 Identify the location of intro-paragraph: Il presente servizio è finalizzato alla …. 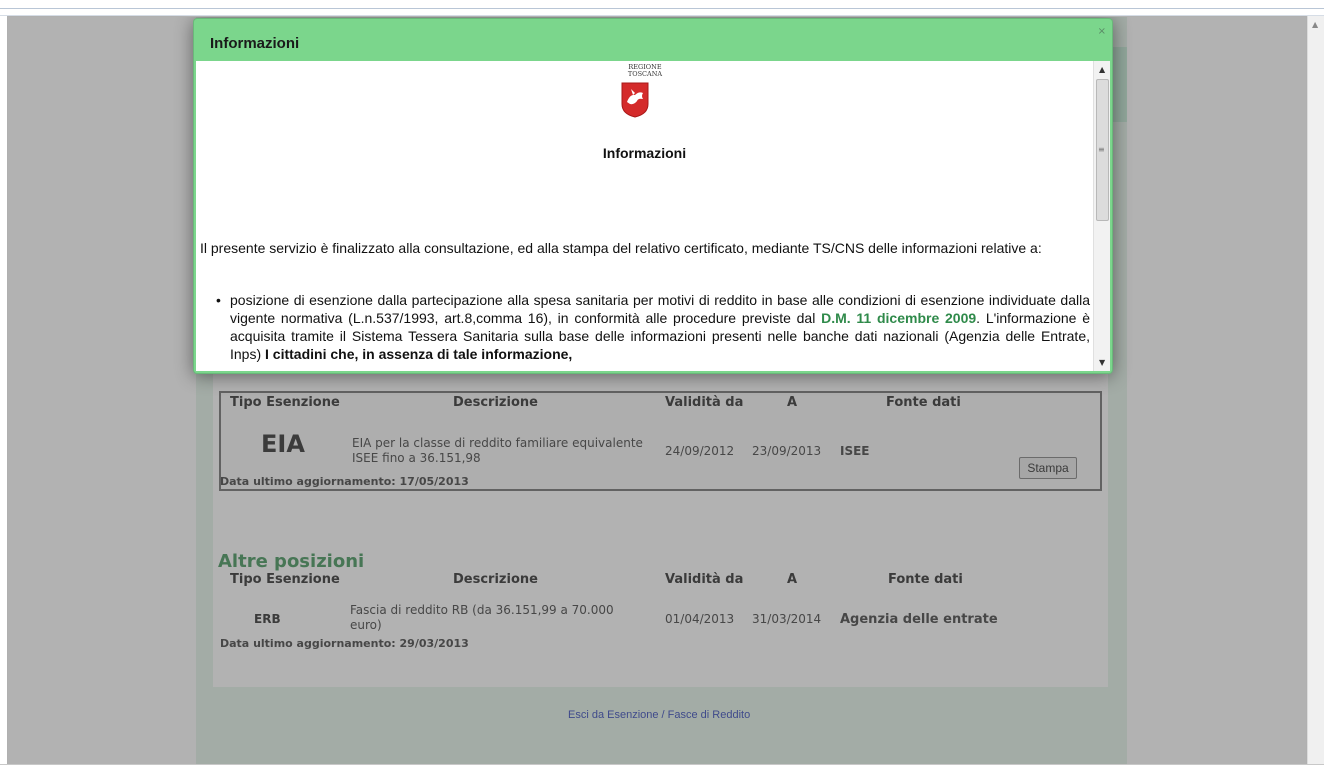
(621, 248).